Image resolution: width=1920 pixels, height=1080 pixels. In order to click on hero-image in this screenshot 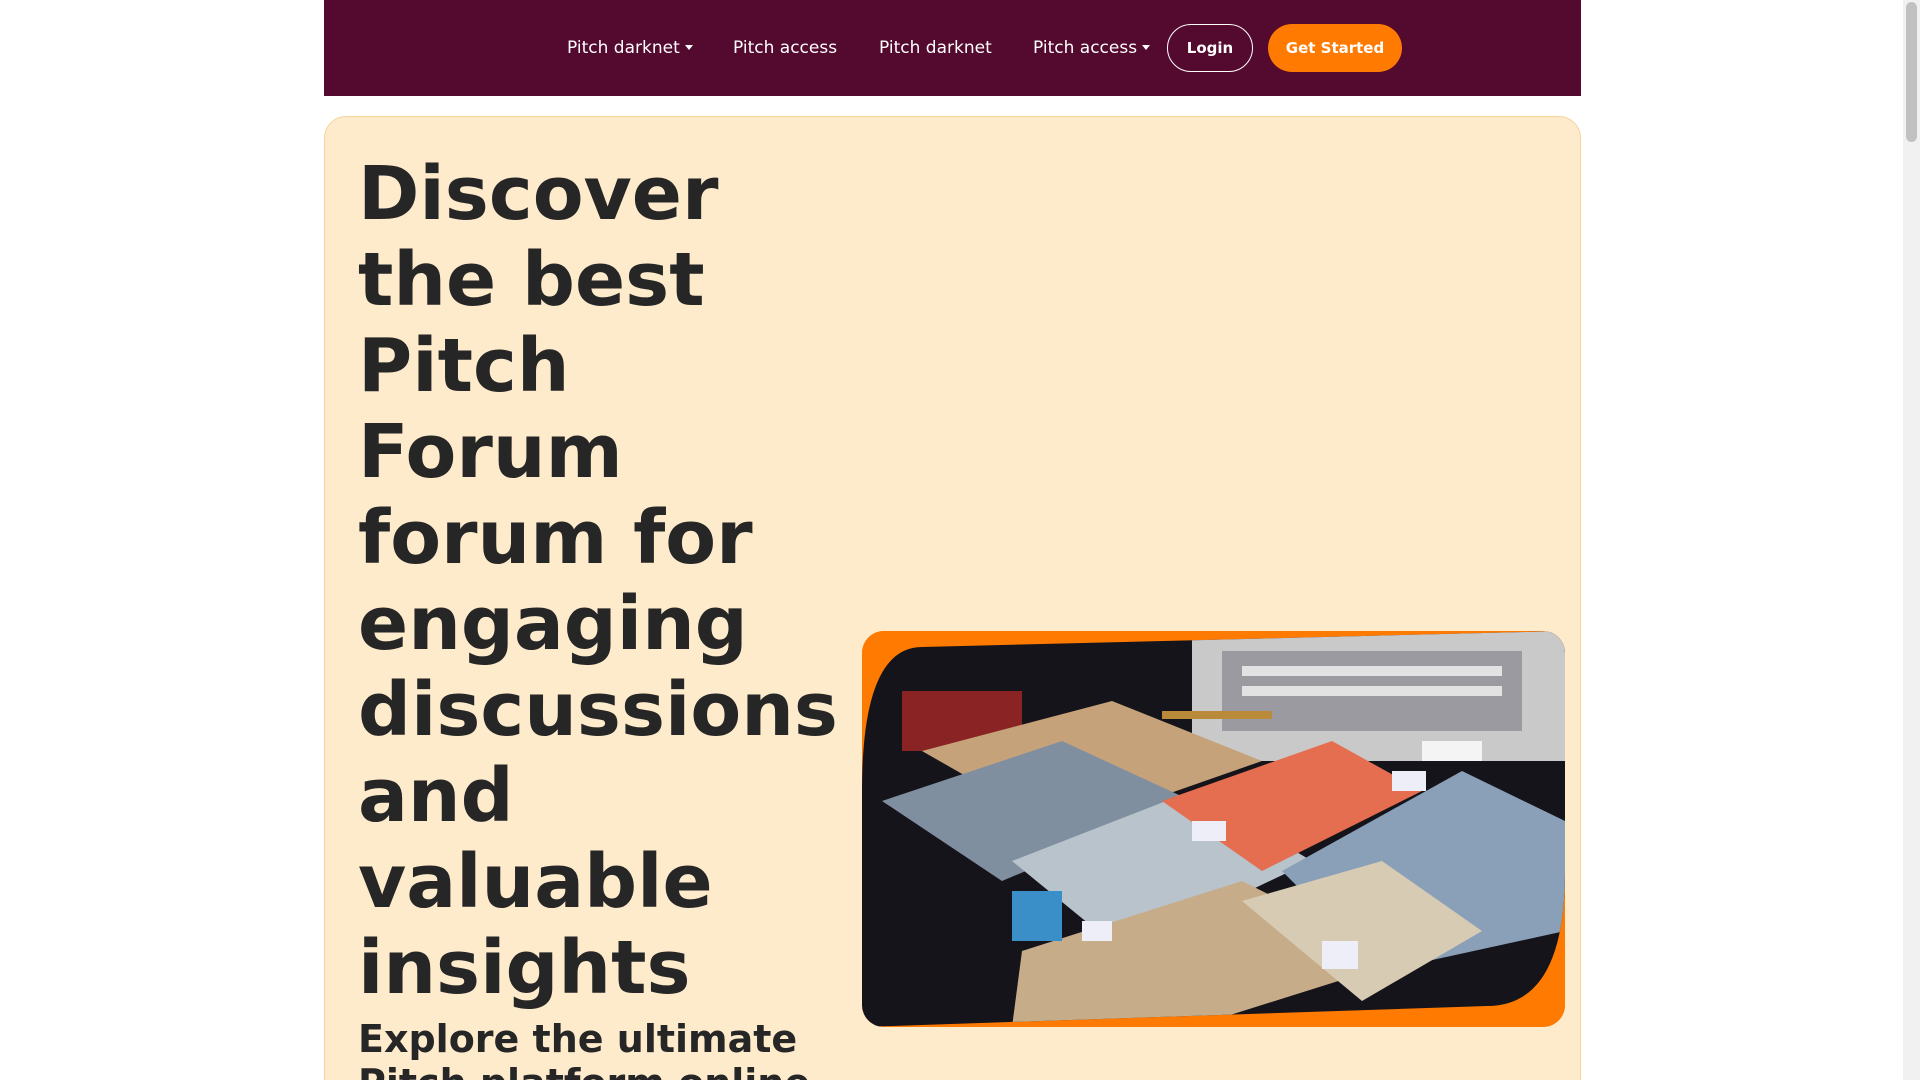, I will do `click(1213, 829)`.